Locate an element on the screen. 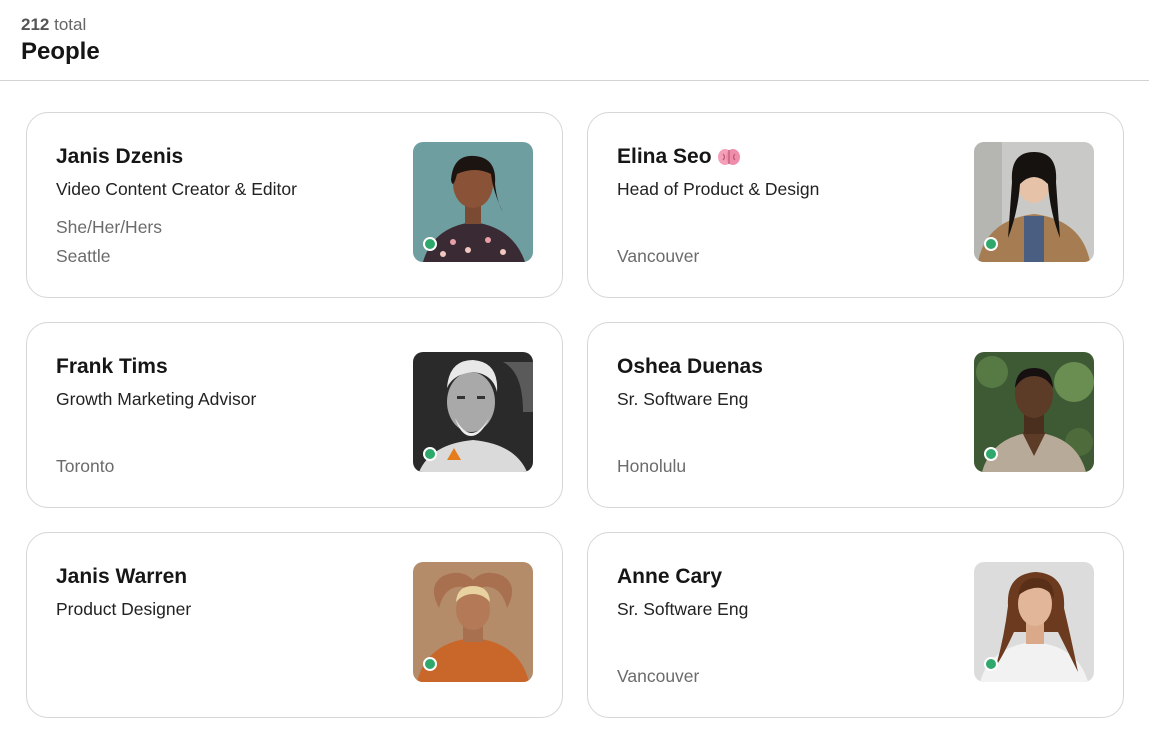 The height and width of the screenshot is (741, 1149). total-number: 212 is located at coordinates (35, 24).